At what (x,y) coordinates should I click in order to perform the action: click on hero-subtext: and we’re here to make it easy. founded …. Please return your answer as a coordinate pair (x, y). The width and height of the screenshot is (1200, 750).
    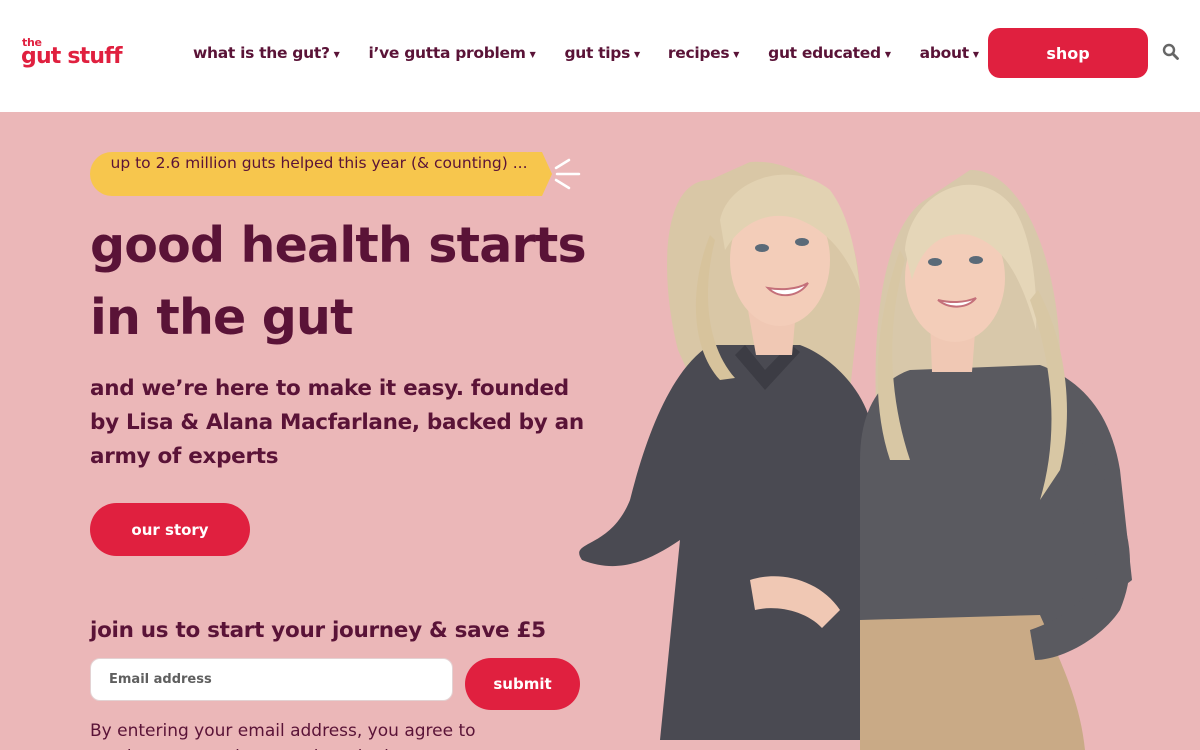
    Looking at the image, I should click on (337, 422).